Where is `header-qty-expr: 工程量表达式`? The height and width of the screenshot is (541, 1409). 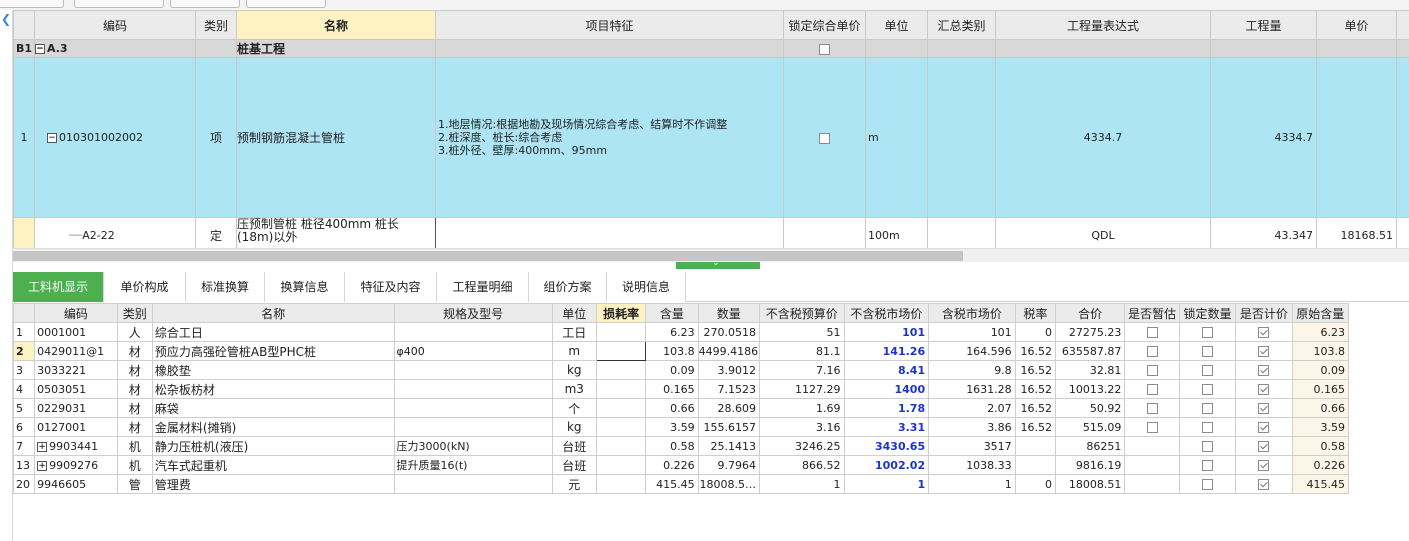 header-qty-expr: 工程量表达式 is located at coordinates (1103, 25).